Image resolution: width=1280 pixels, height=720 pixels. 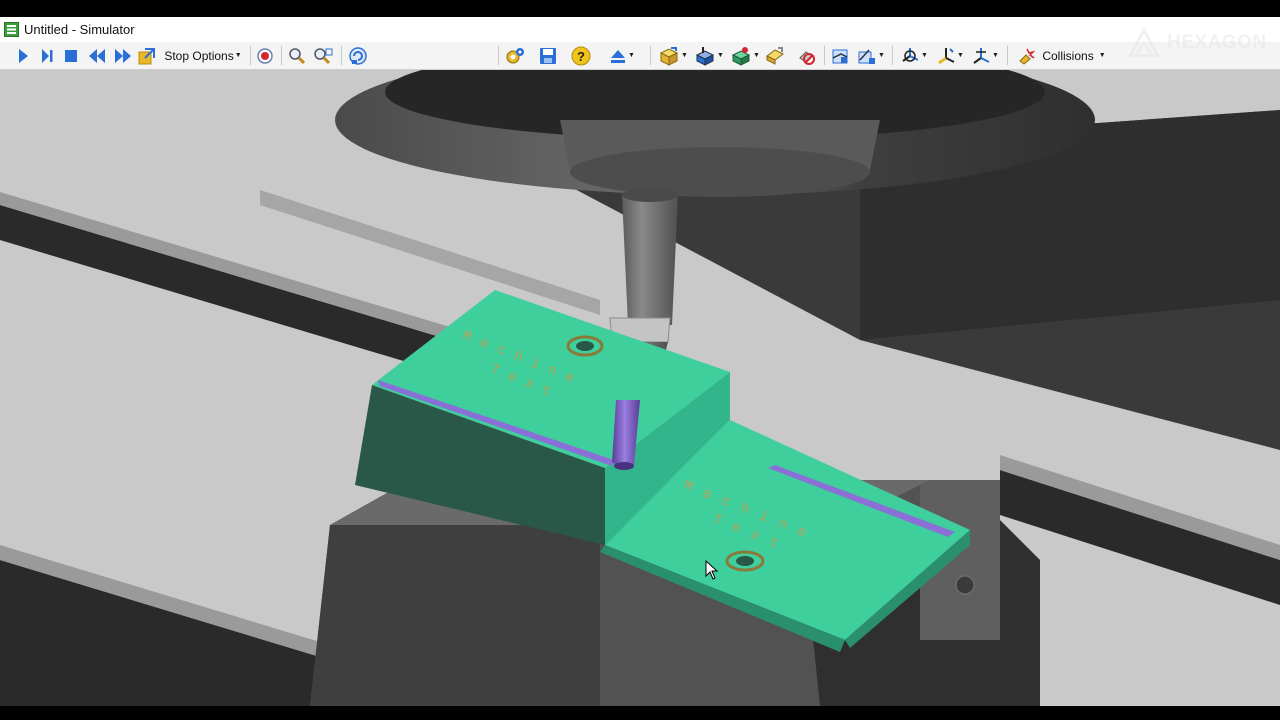 I want to click on step-icon, so click(x=47, y=55).